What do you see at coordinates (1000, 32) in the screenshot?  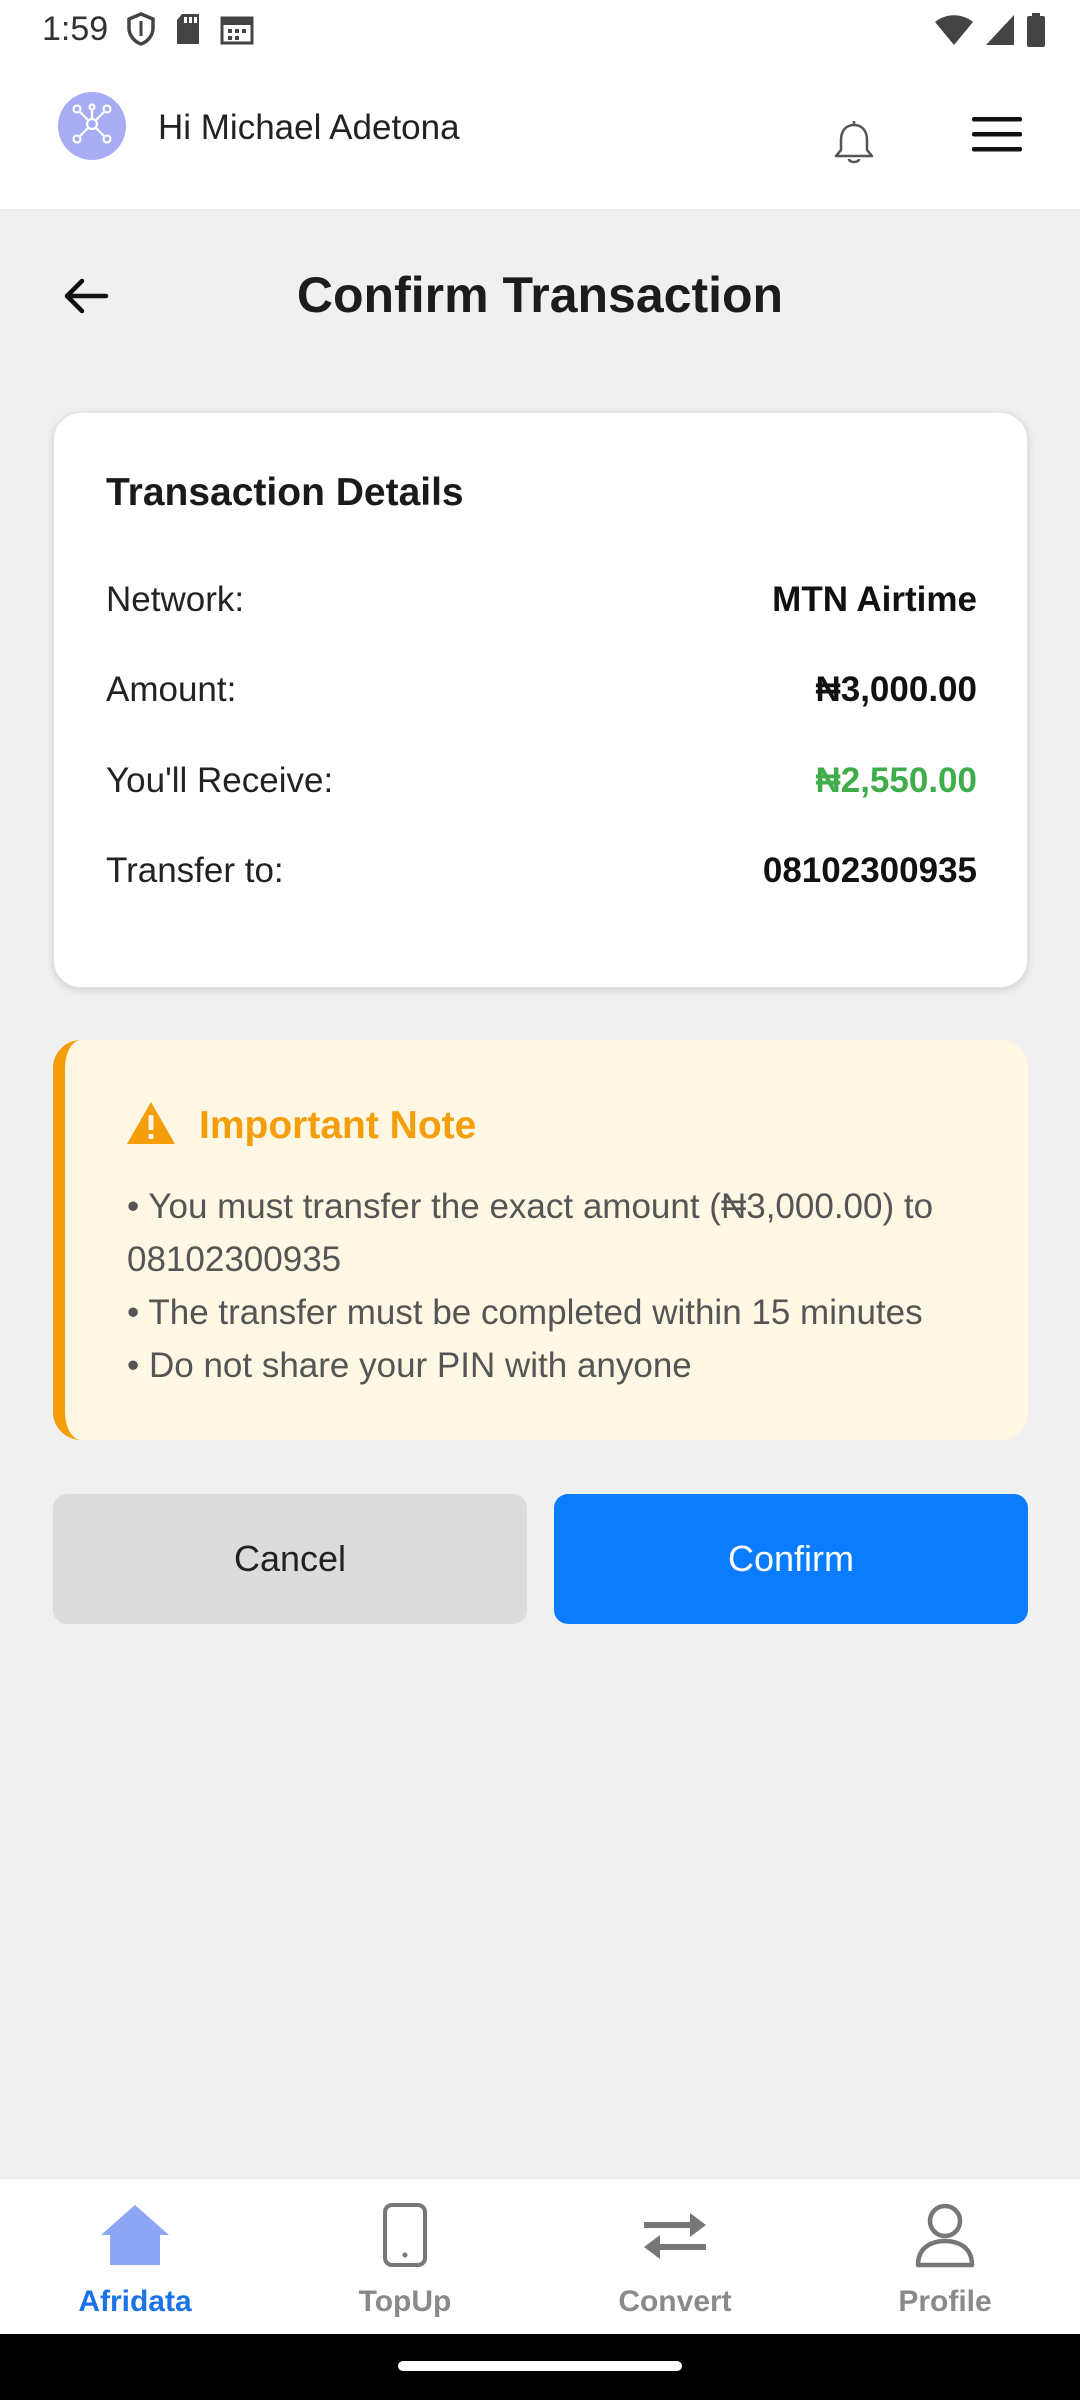 I see `signal-icon` at bounding box center [1000, 32].